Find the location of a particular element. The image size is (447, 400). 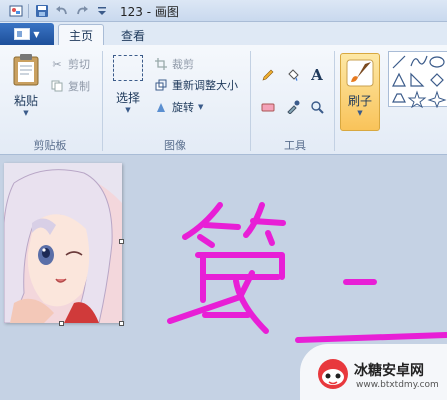

copy-icon is located at coordinates (57, 86).